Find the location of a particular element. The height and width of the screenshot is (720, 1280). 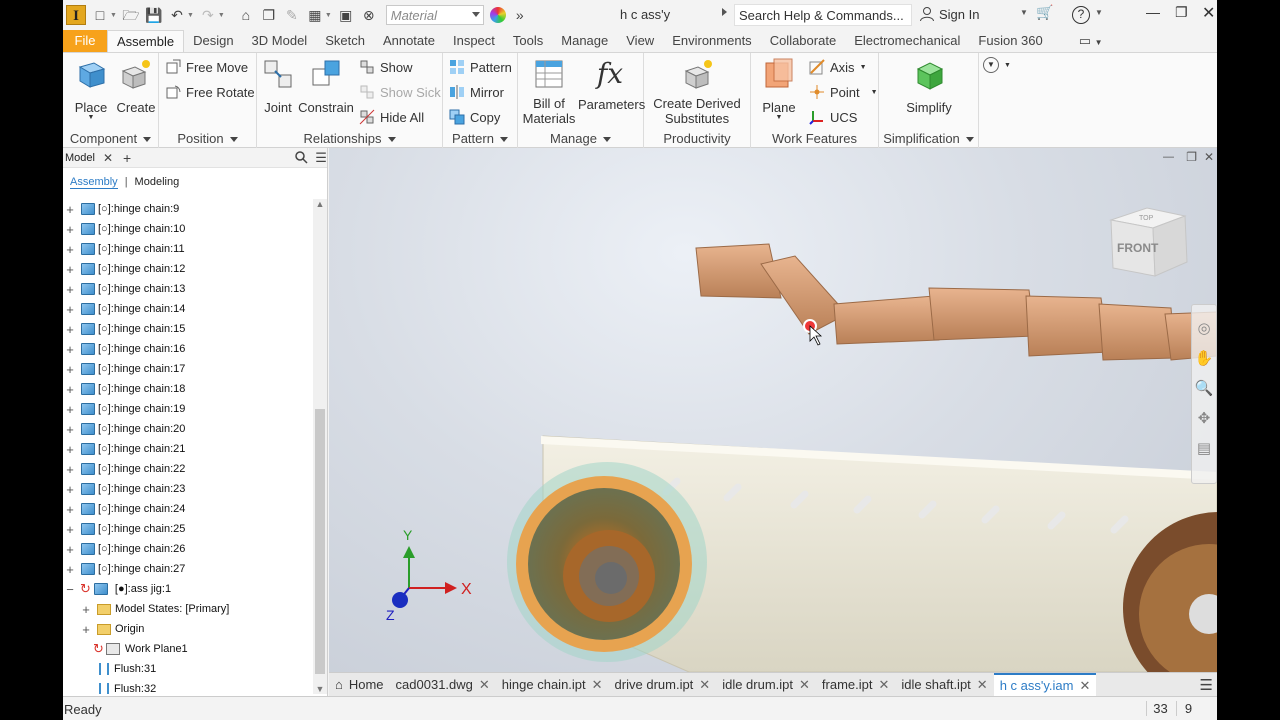

axis-button: Axis ▼ is located at coordinates (838, 67).